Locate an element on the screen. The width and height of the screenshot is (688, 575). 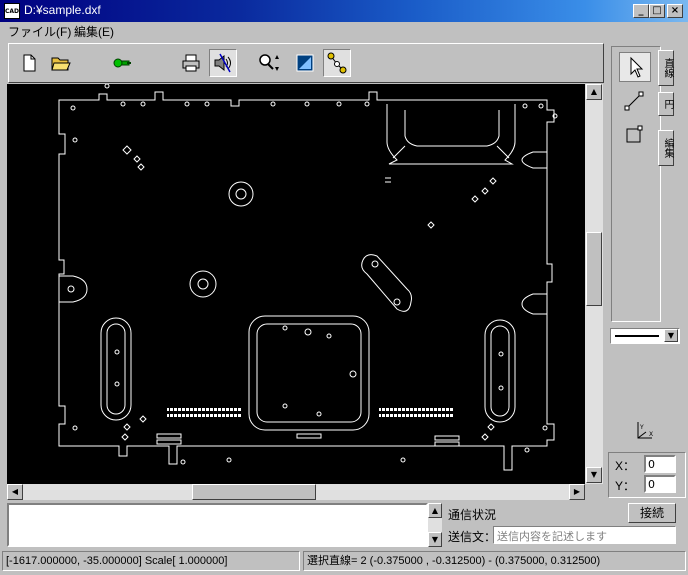
rect-tool-icon is located at coordinates (634, 134).